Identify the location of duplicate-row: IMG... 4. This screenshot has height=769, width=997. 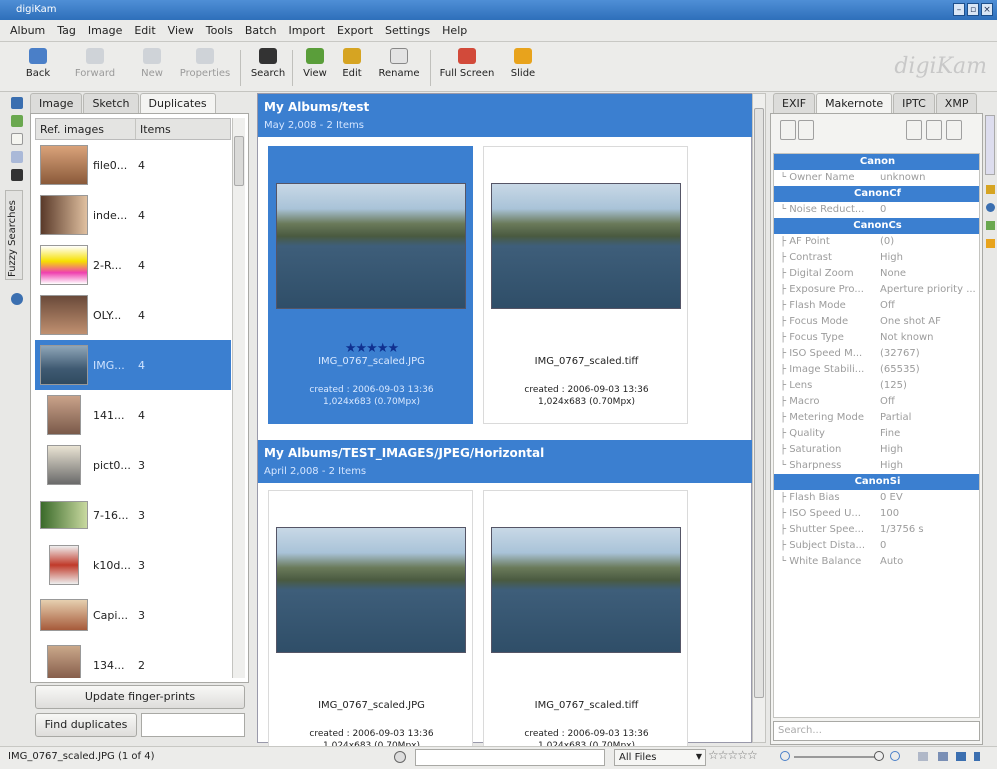
(133, 365).